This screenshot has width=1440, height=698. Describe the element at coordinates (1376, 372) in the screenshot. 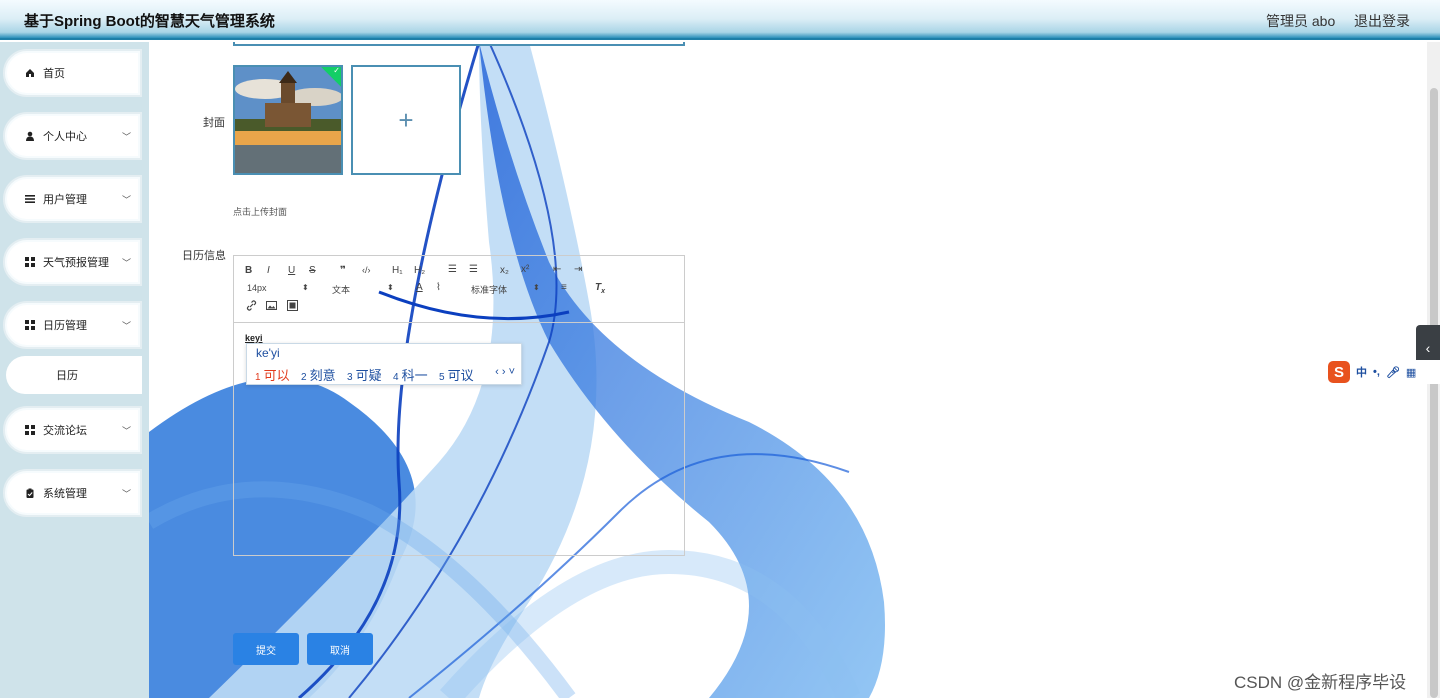

I see `punctuation-icon: •,` at that location.